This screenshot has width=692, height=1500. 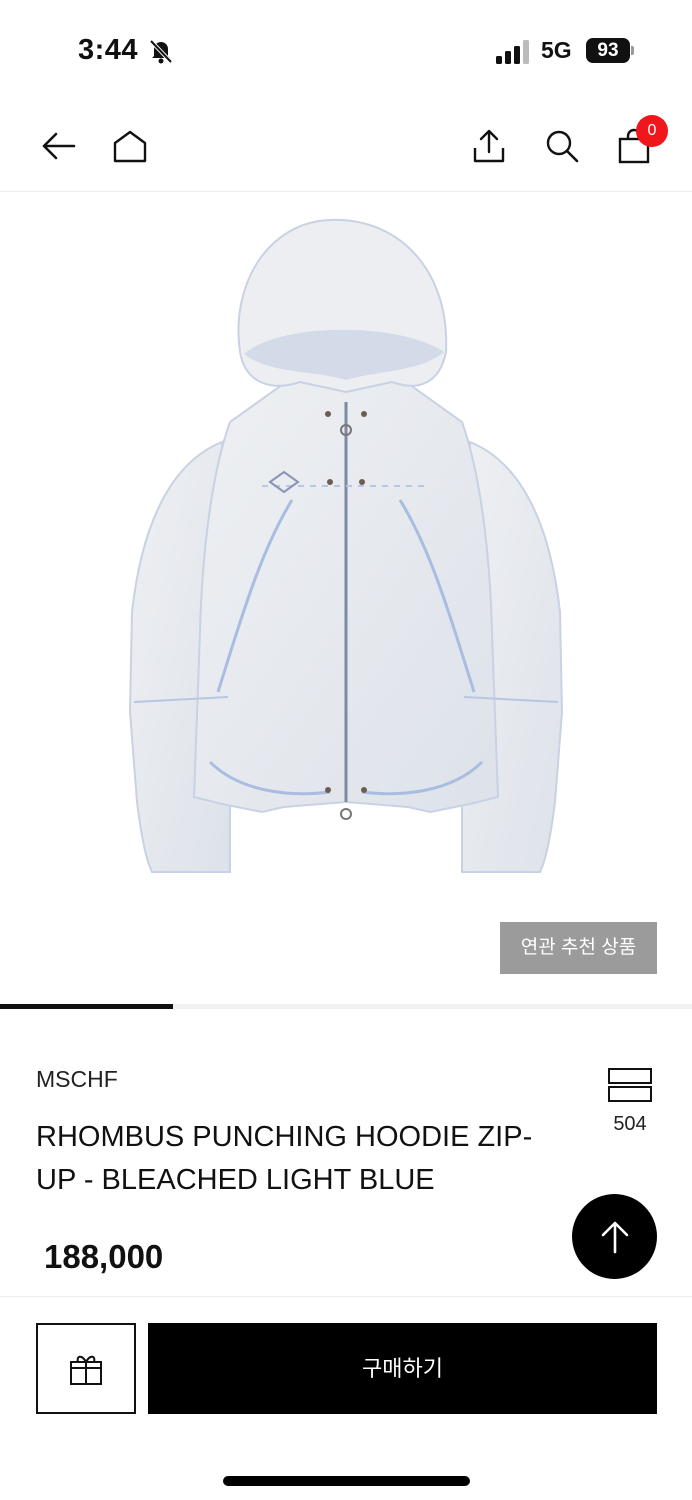 What do you see at coordinates (86, 1006) in the screenshot?
I see `gallery-indicator-progress` at bounding box center [86, 1006].